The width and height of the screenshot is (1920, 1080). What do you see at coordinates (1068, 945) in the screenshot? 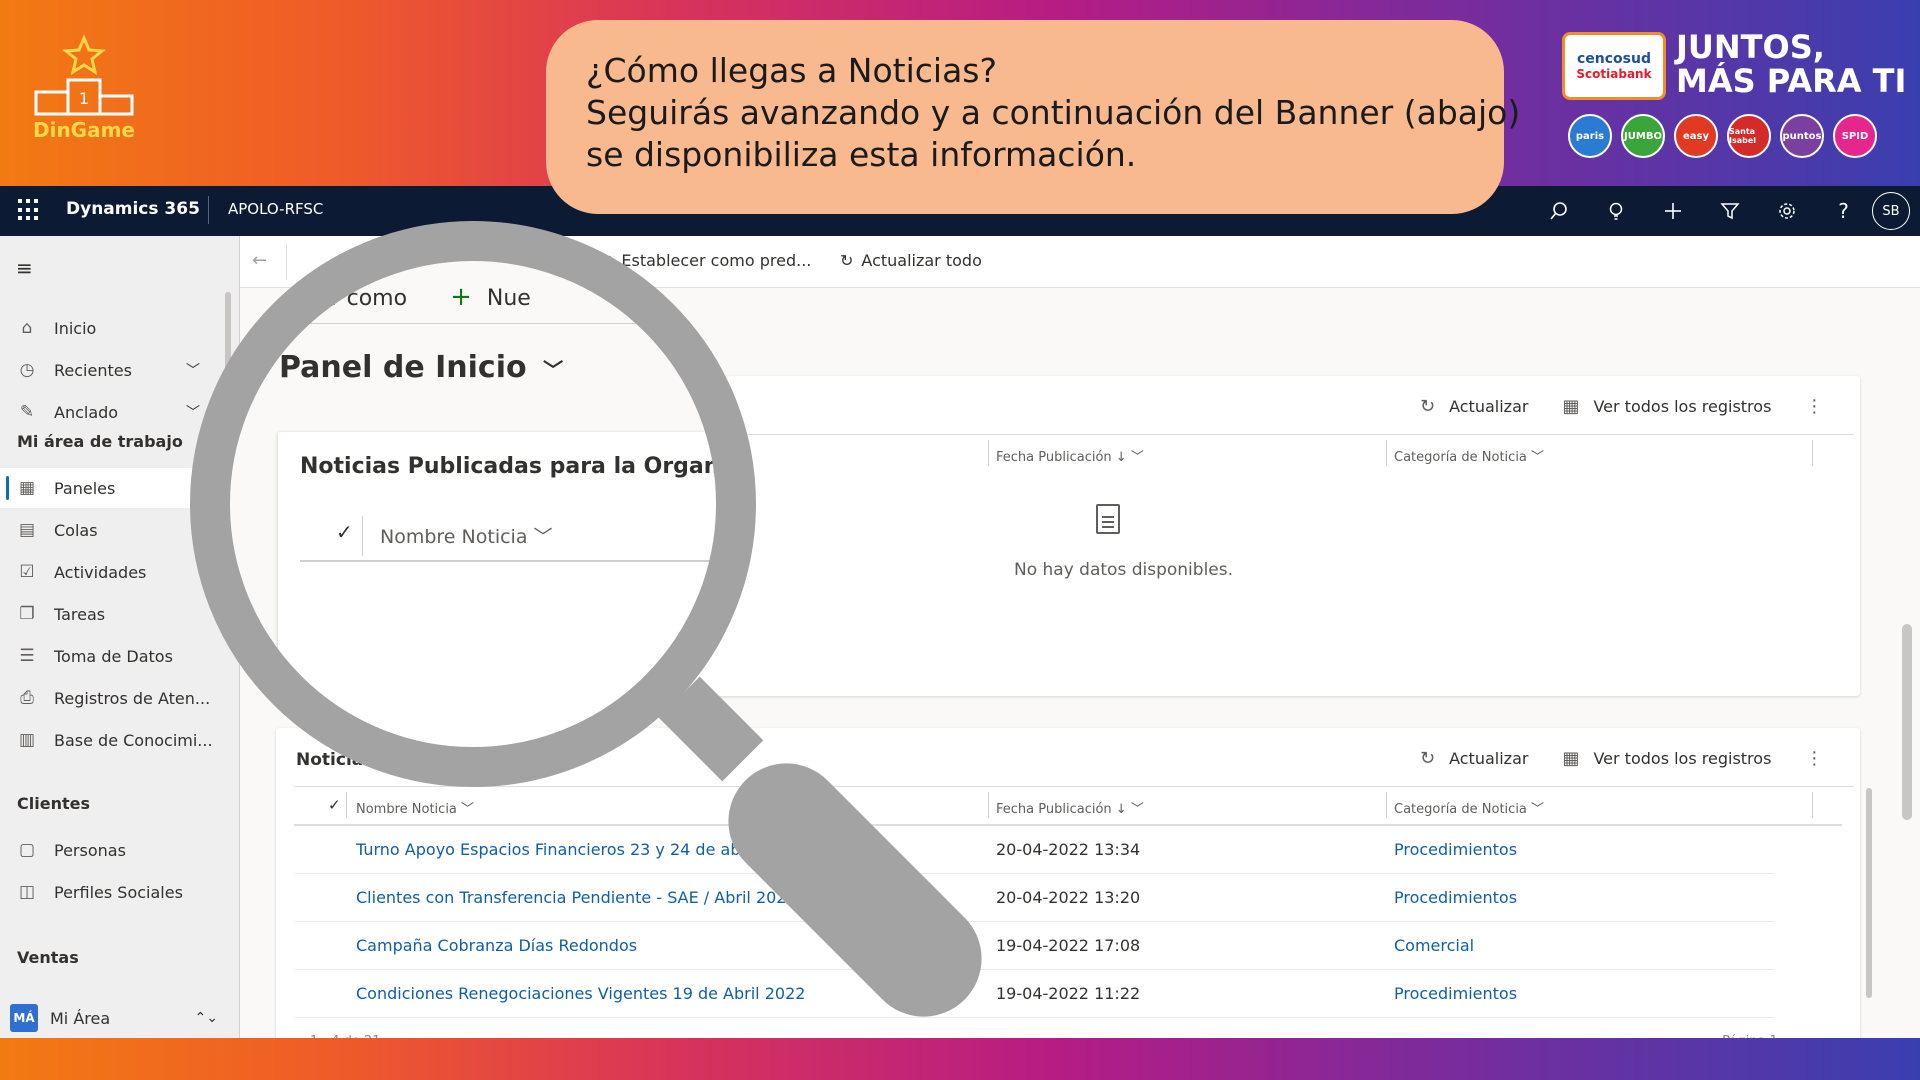
I see `news-date: 19-04-2022 17:08` at bounding box center [1068, 945].